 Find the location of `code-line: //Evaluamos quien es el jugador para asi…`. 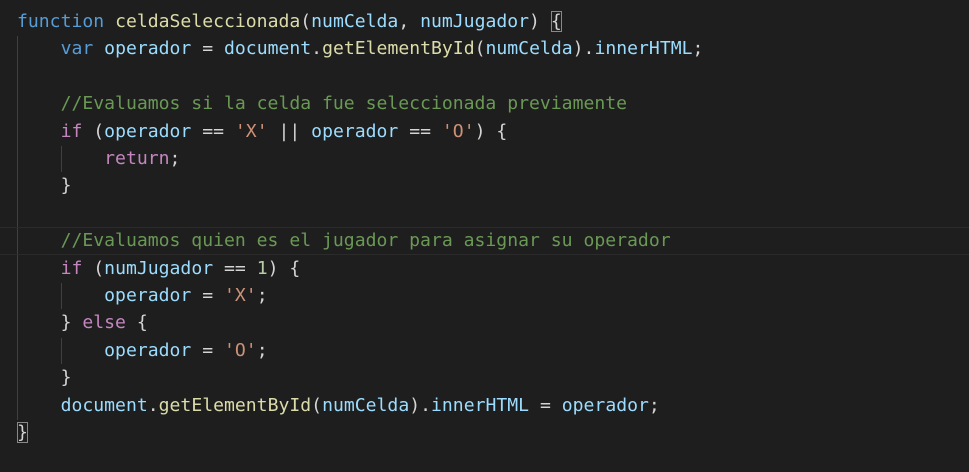

code-line: //Evaluamos quien es el jugador para asi… is located at coordinates (484, 241).